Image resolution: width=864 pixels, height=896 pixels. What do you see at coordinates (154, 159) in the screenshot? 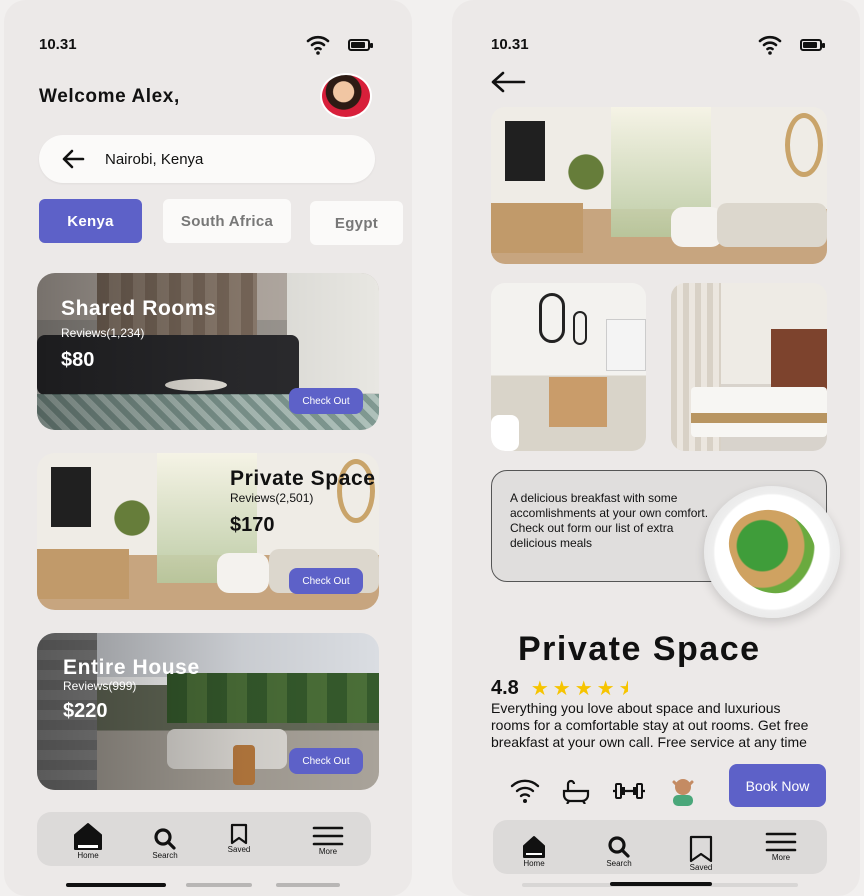
I see `location-text: Nairobi, Kenya` at bounding box center [154, 159].